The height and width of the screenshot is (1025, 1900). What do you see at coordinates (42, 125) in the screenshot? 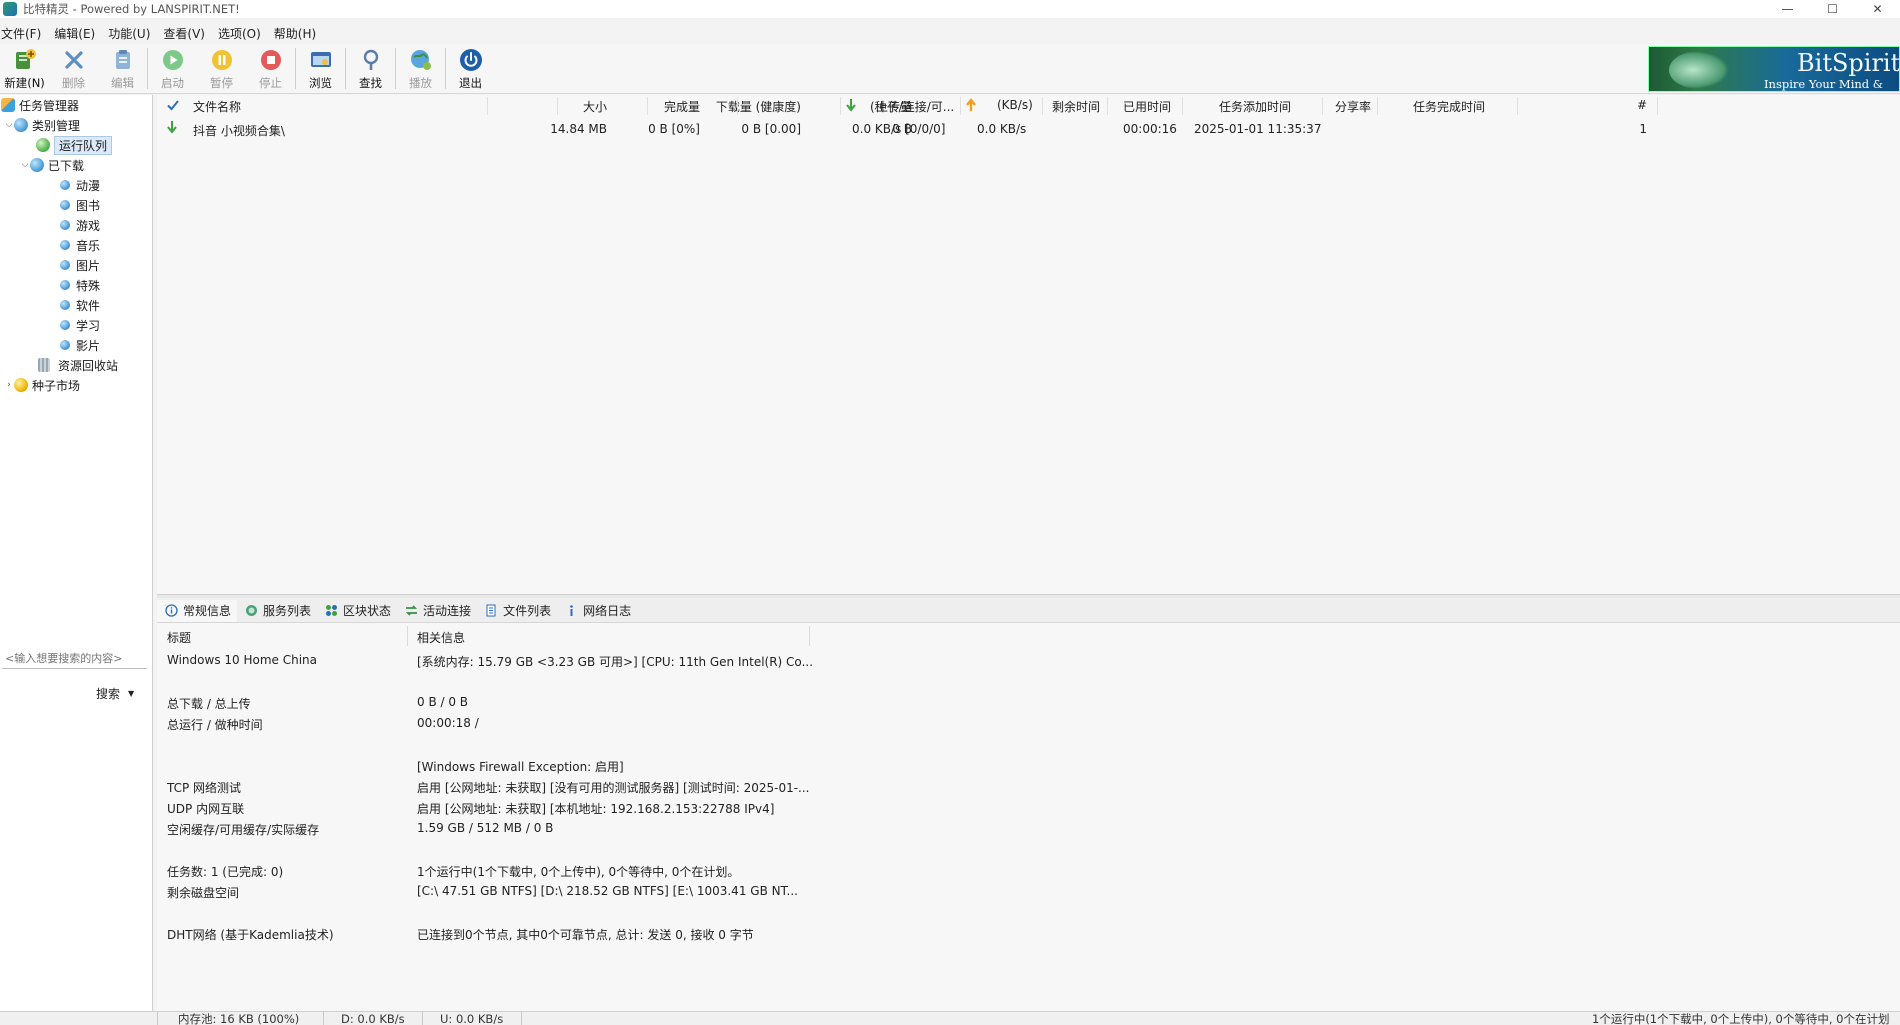
I see `tree-category-mgmt: ⌵ 类别管理` at bounding box center [42, 125].